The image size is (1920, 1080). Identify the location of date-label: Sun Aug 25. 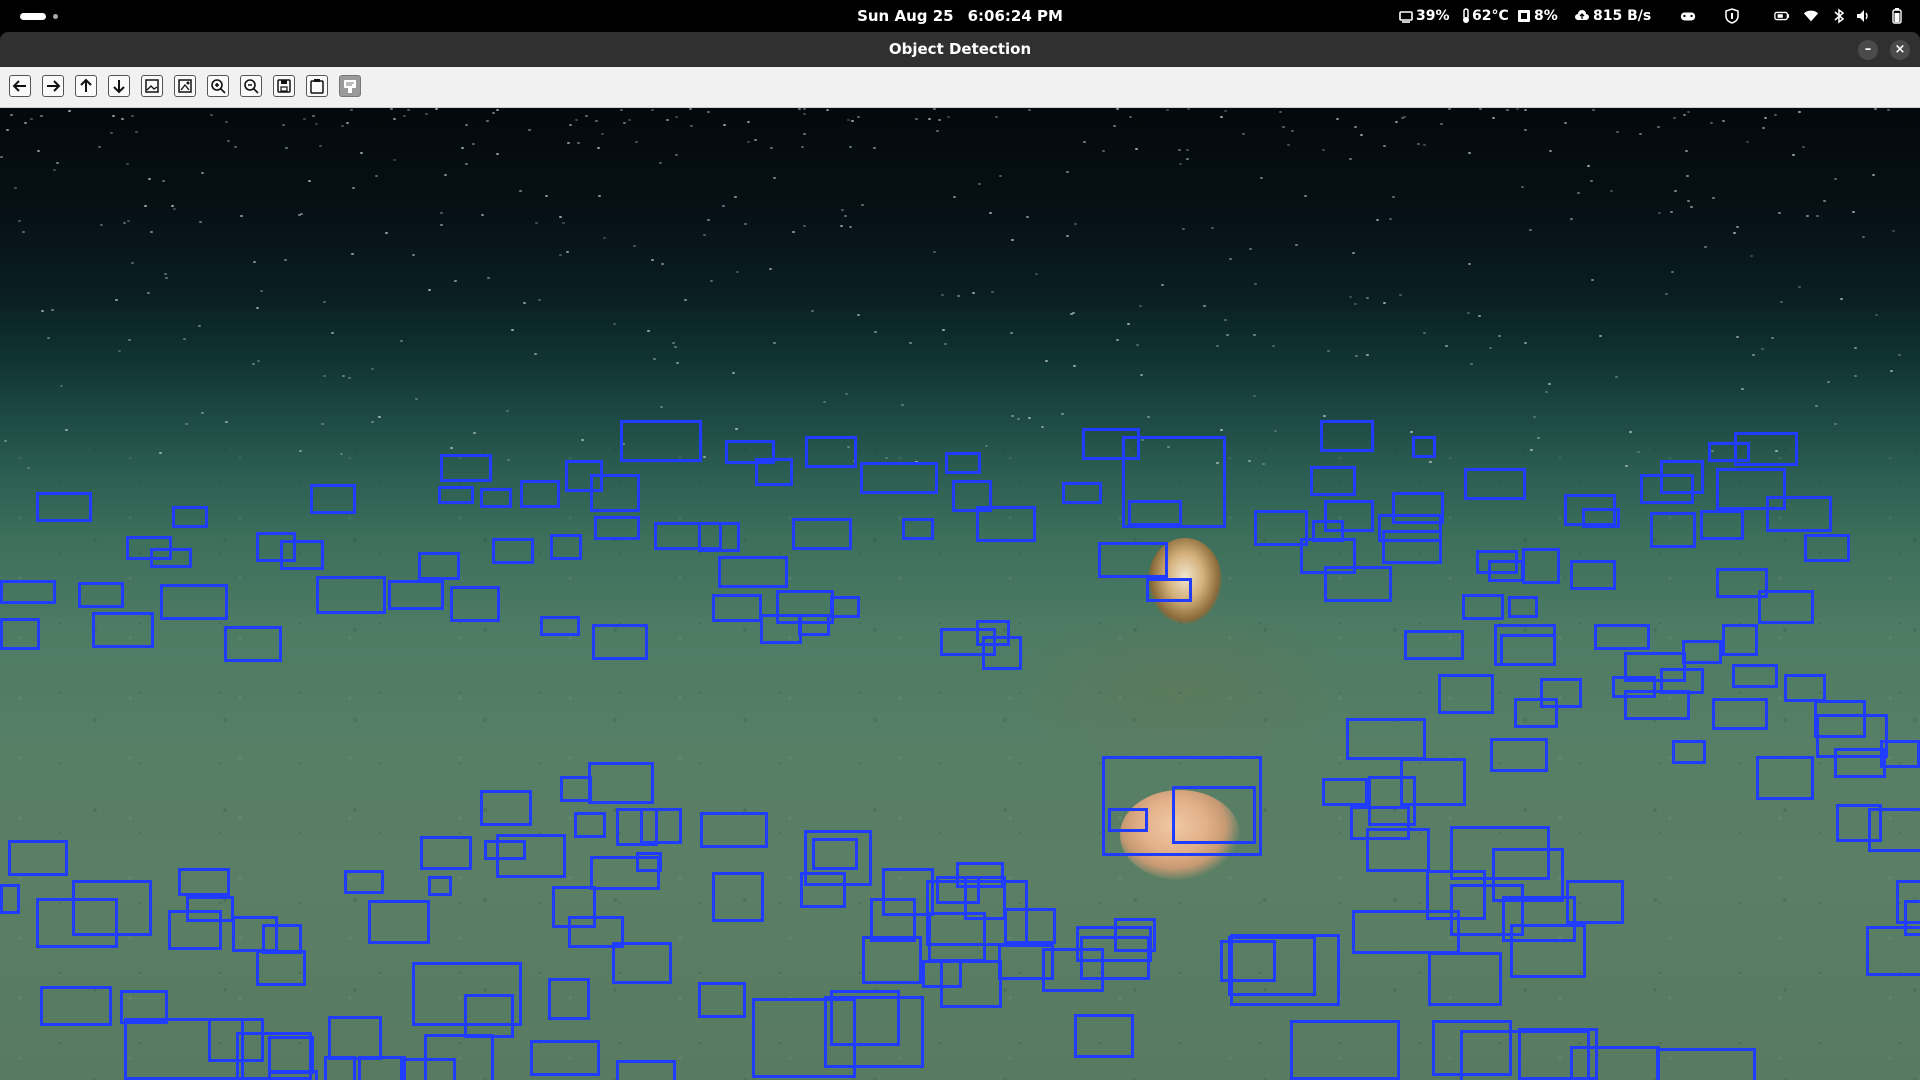
(905, 16).